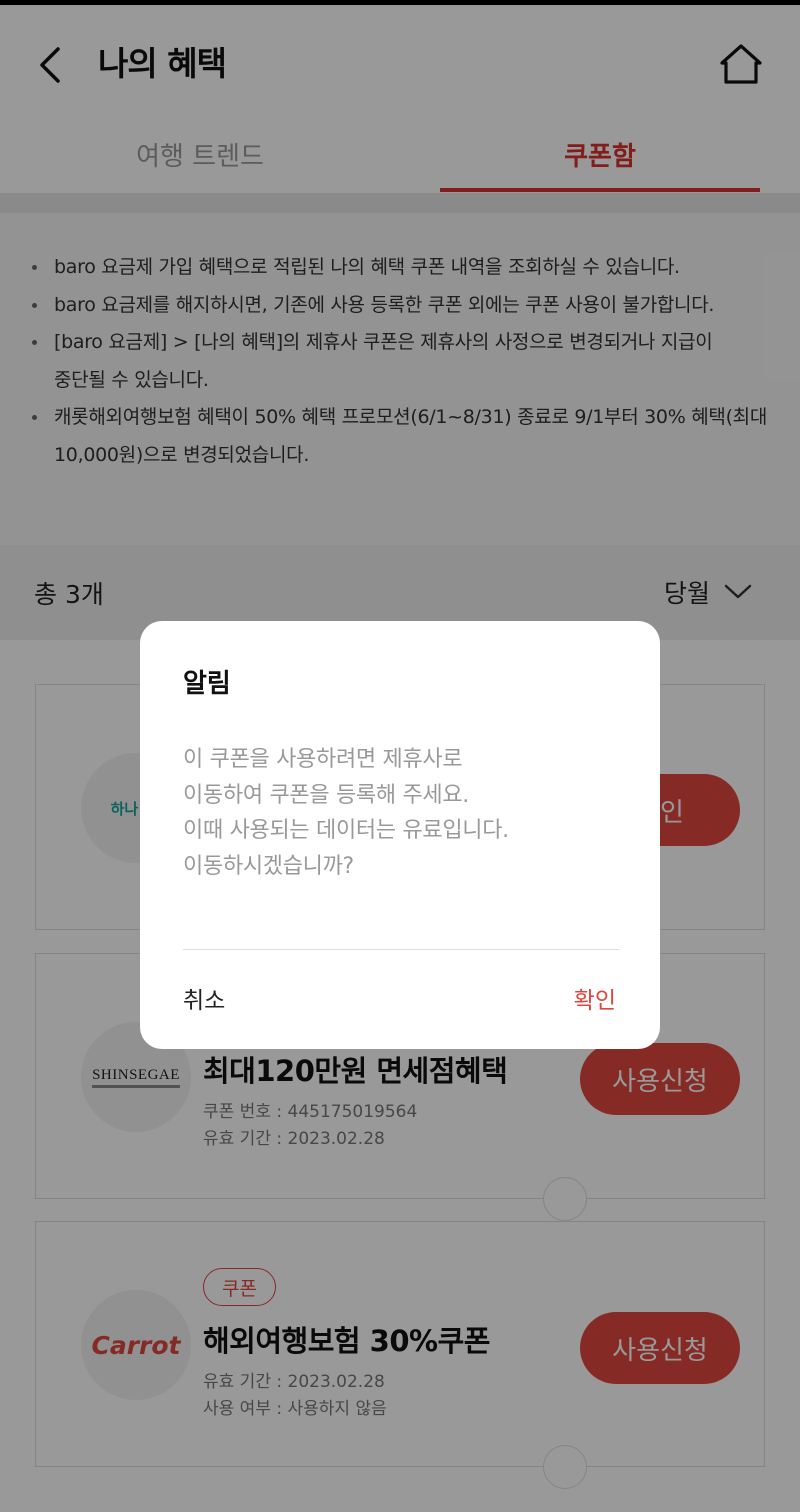 This screenshot has height=1512, width=800. Describe the element at coordinates (401, 949) in the screenshot. I see `dialog-divider` at that location.